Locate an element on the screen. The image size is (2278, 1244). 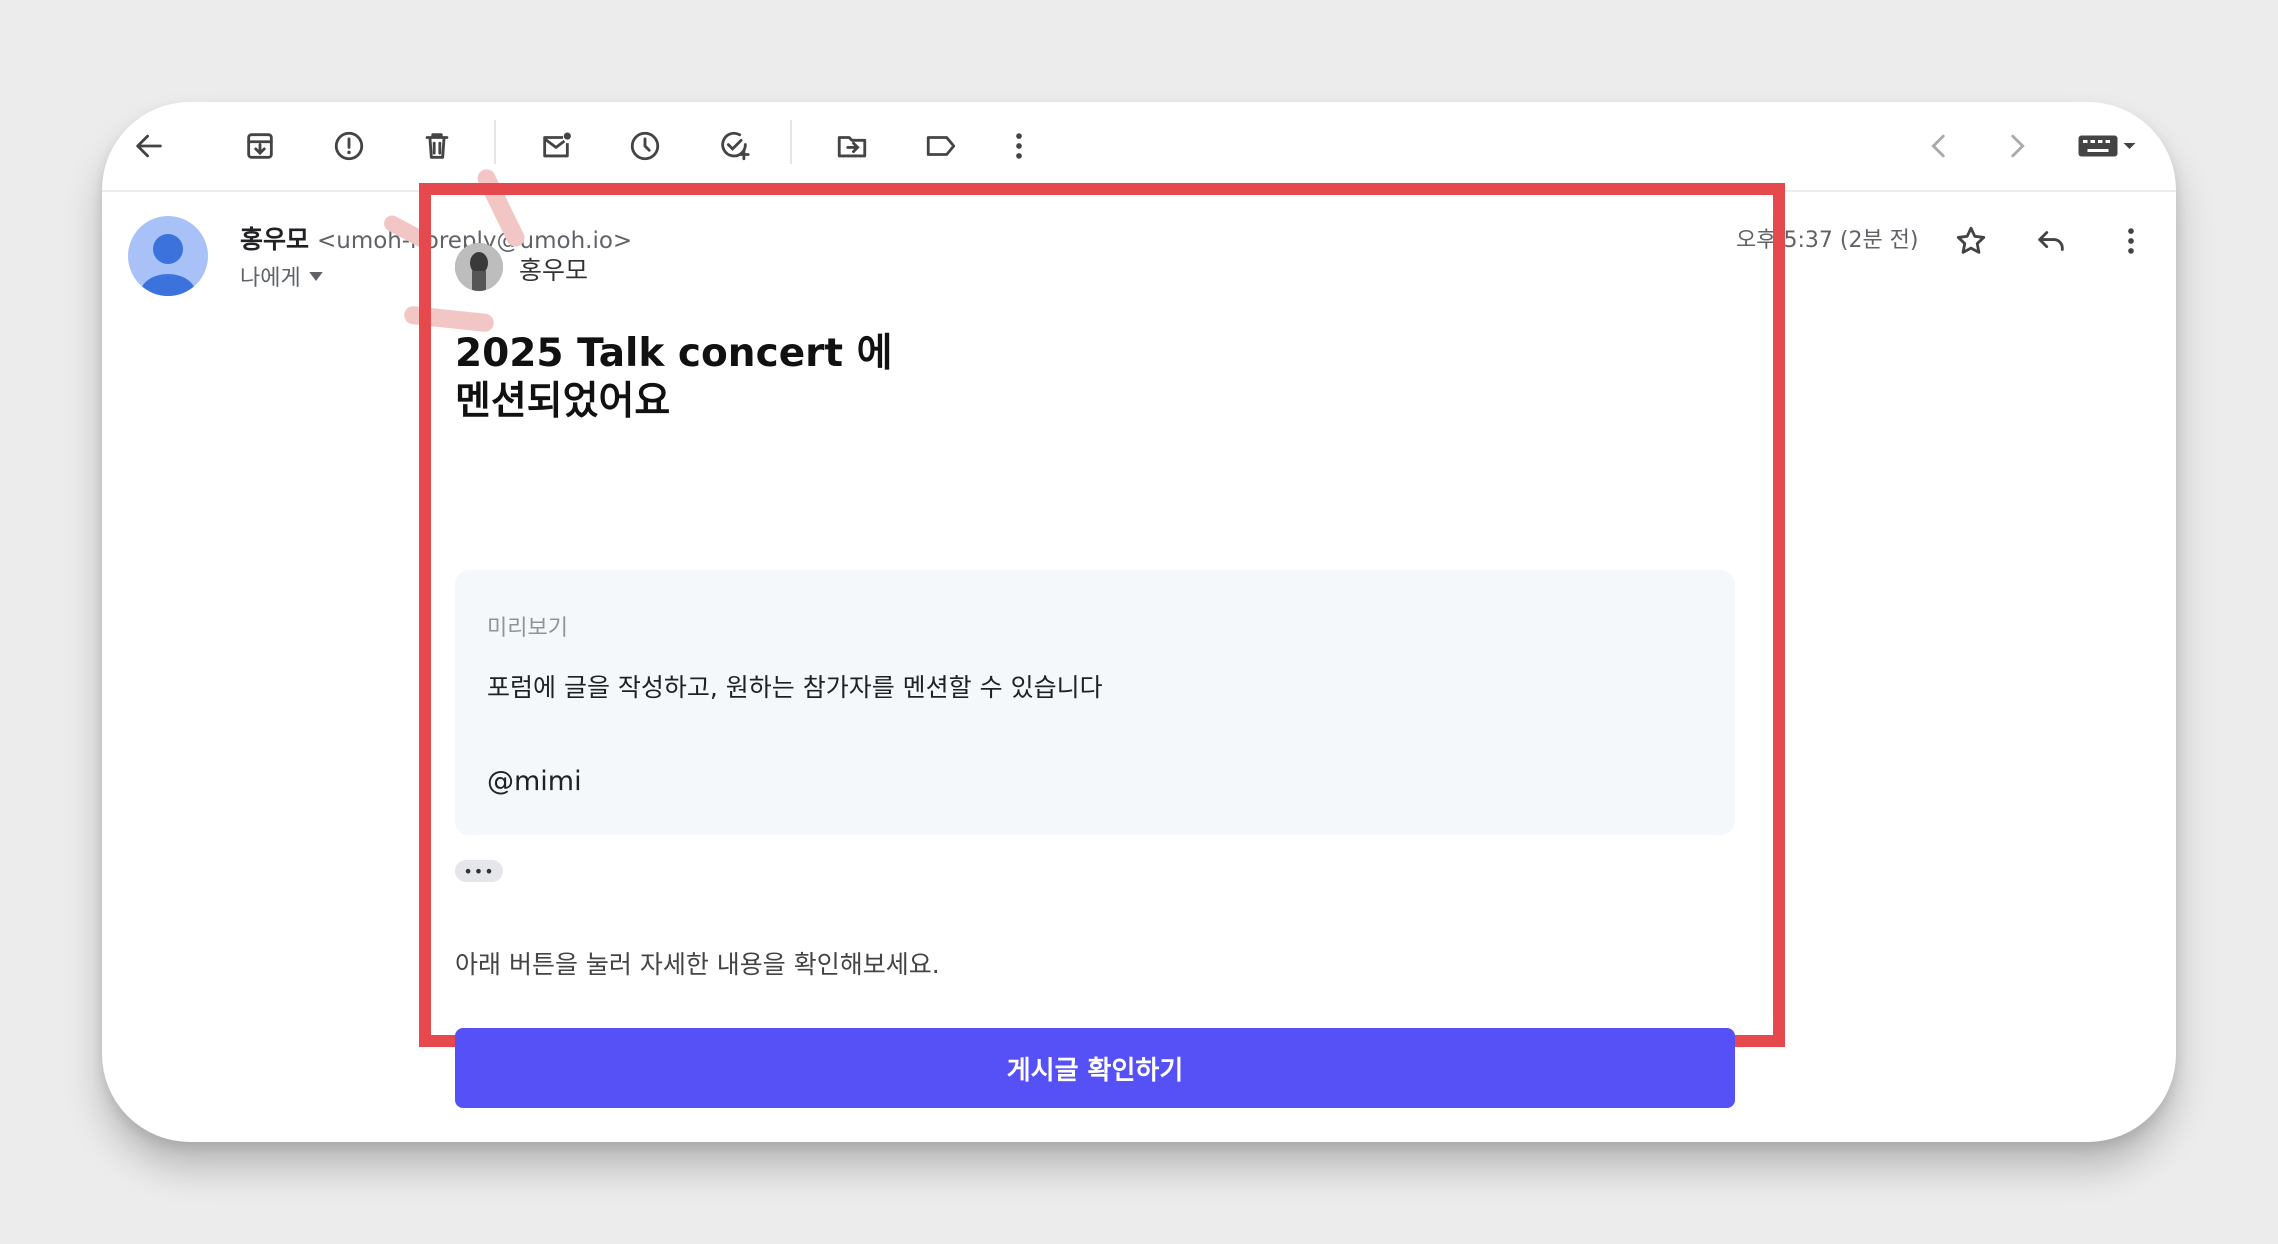
keyboard-icon is located at coordinates (2107, 146).